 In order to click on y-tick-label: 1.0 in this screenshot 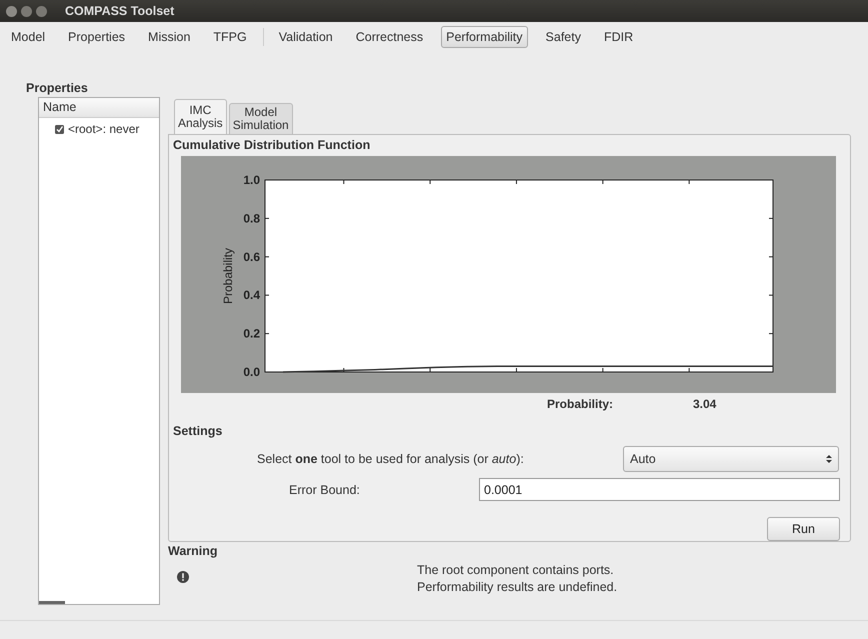, I will do `click(251, 180)`.